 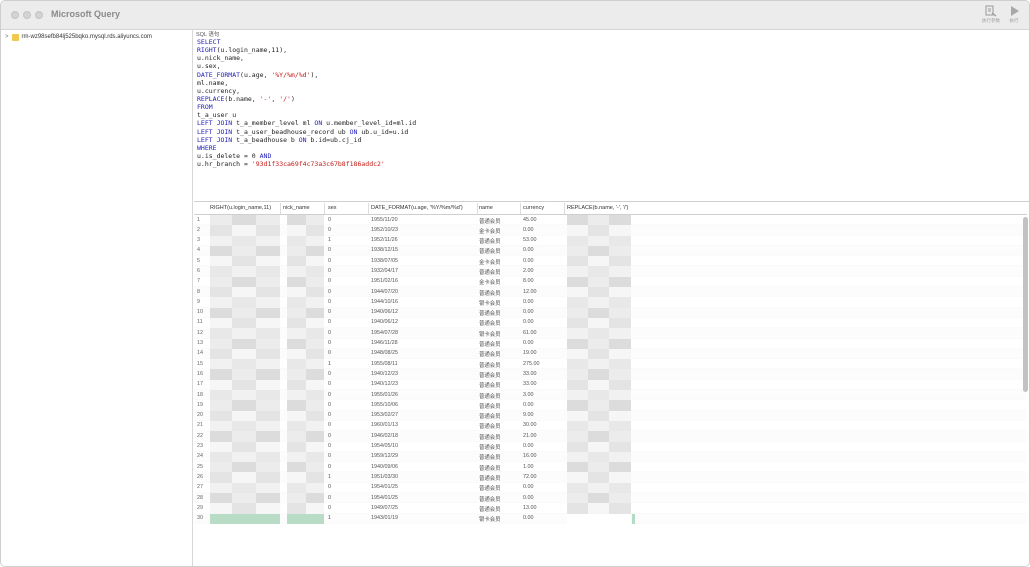 What do you see at coordinates (533, 208) in the screenshot?
I see `column-header: currency` at bounding box center [533, 208].